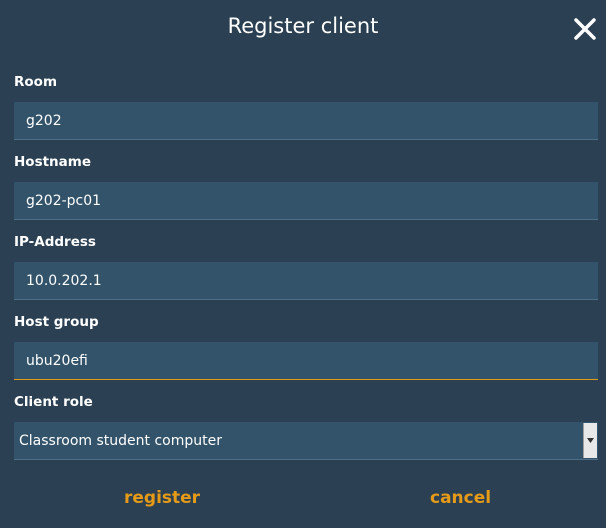  Describe the element at coordinates (55, 242) in the screenshot. I see `ip-address-label: IP-Address` at that location.